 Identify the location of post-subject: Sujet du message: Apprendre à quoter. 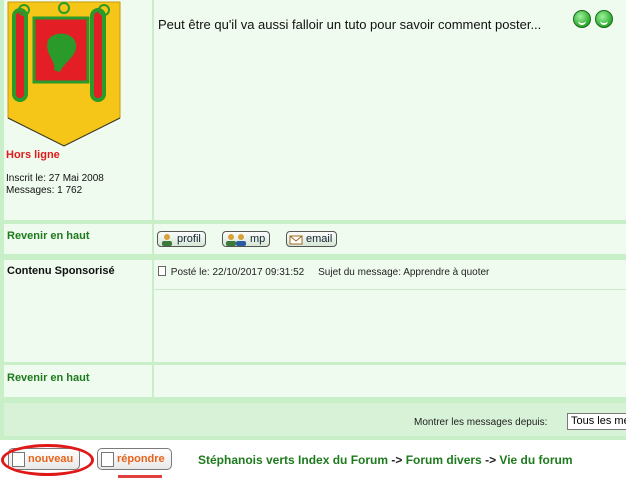
(404, 272).